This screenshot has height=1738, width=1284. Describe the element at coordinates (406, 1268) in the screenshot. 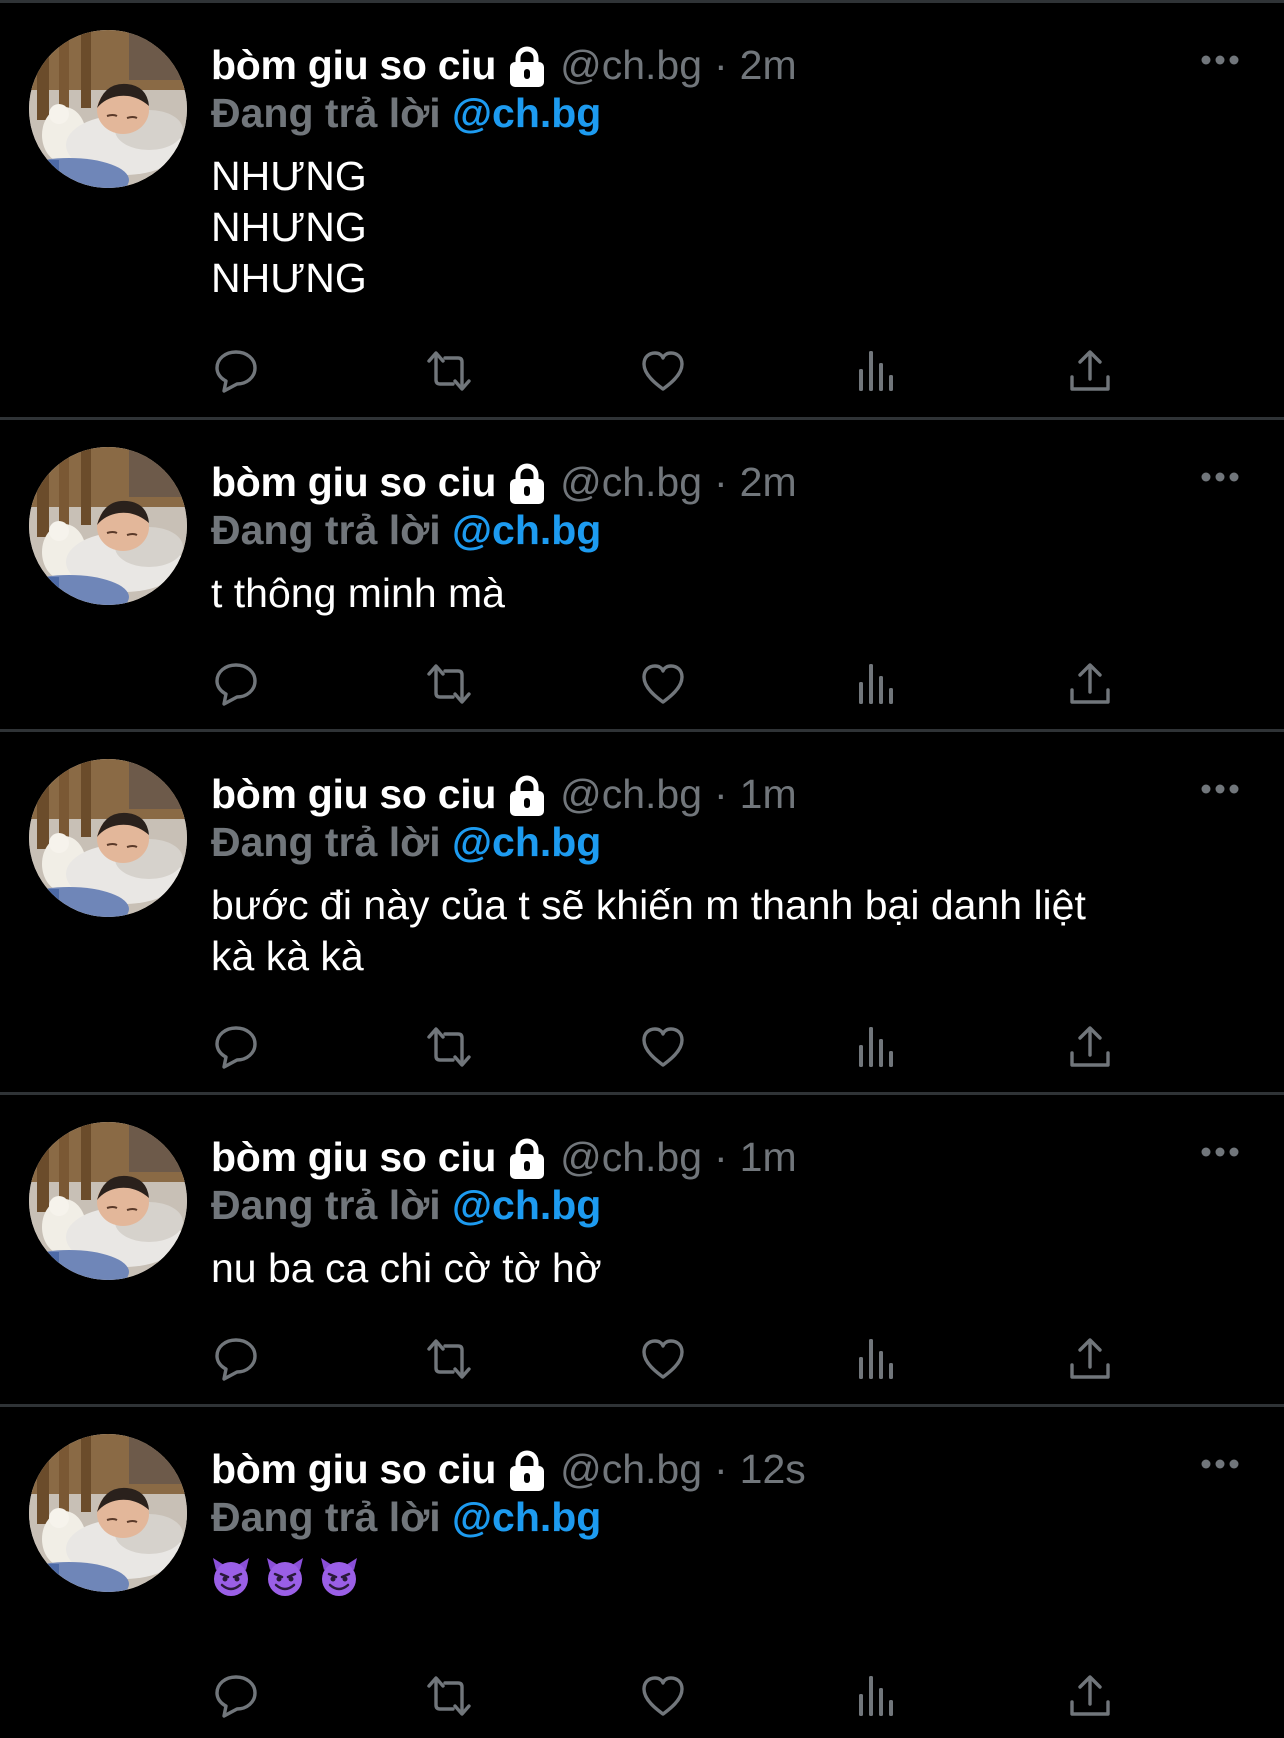

I see `tweet-text: nu ba ca chi cờ tờ hờ` at that location.